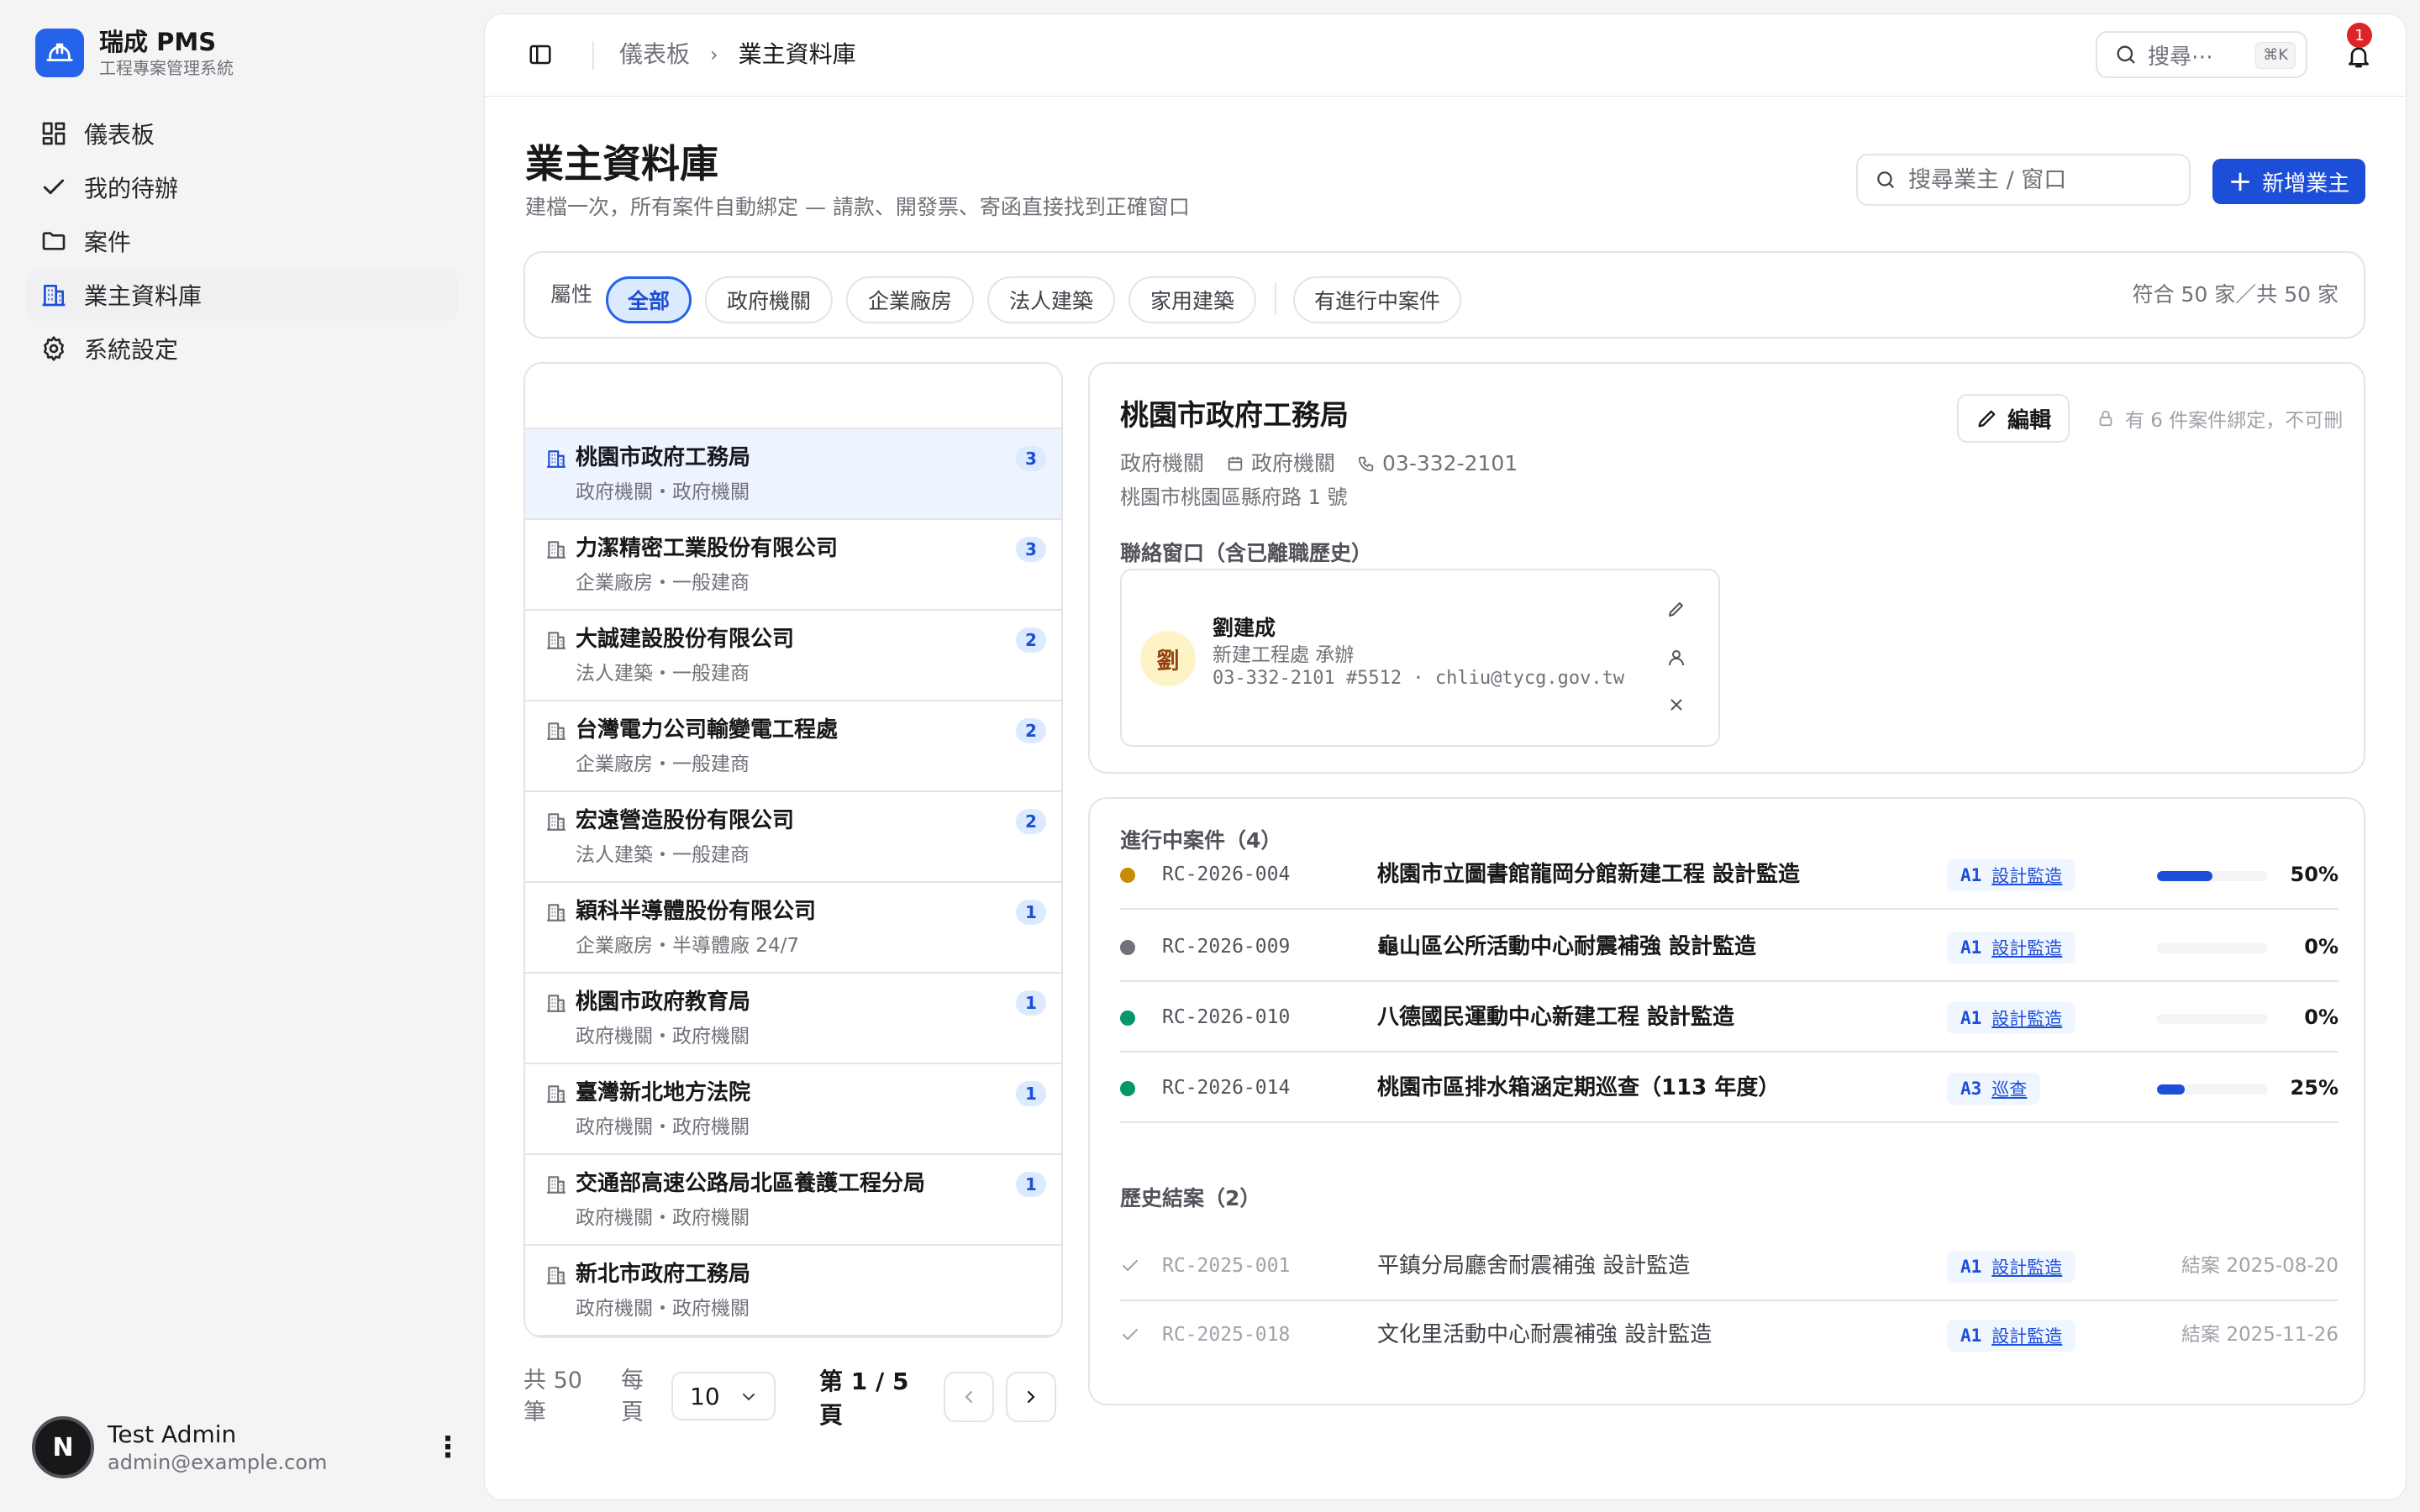 Image resolution: width=2420 pixels, height=1512 pixels. Describe the element at coordinates (749, 1397) in the screenshot. I see `chevron-down-icon` at that location.